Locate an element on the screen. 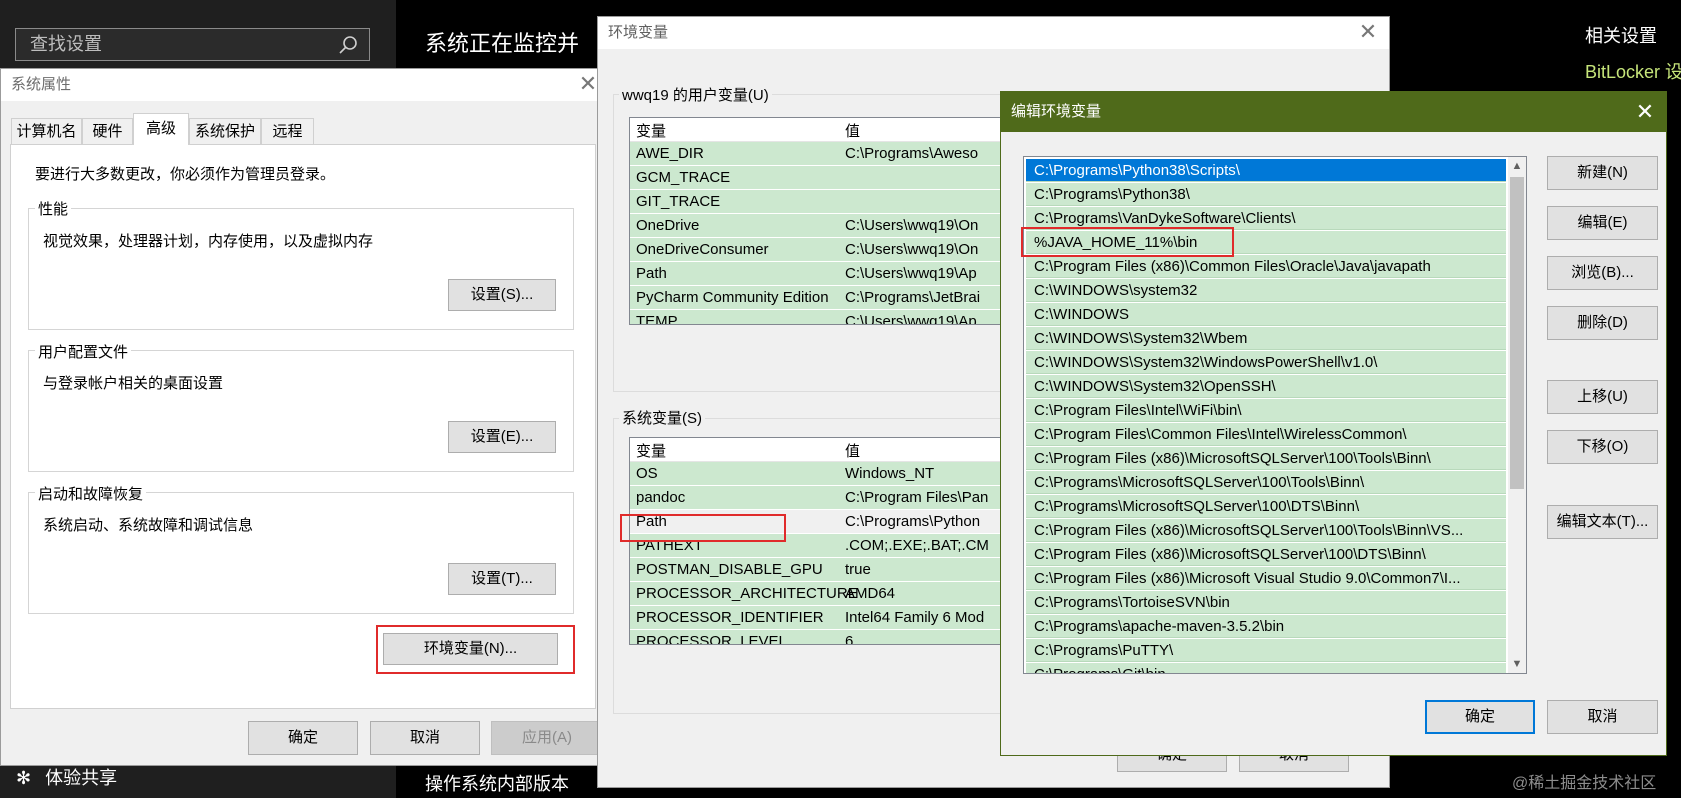 This screenshot has width=1681, height=798. ok-button: 确定 is located at coordinates (303, 738).